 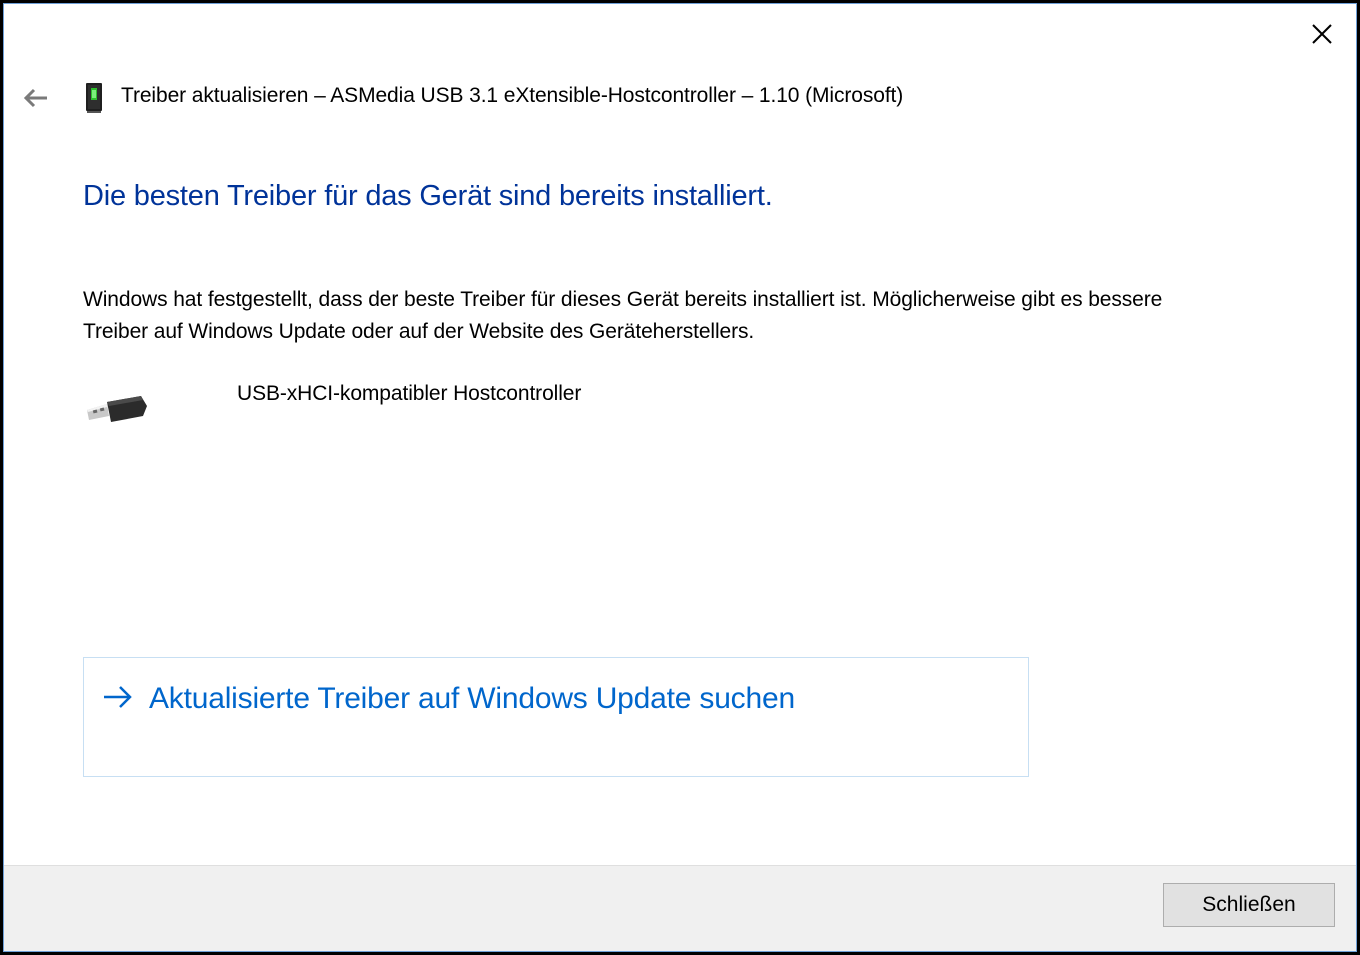 I want to click on usb-connector-icon, so click(x=117, y=409).